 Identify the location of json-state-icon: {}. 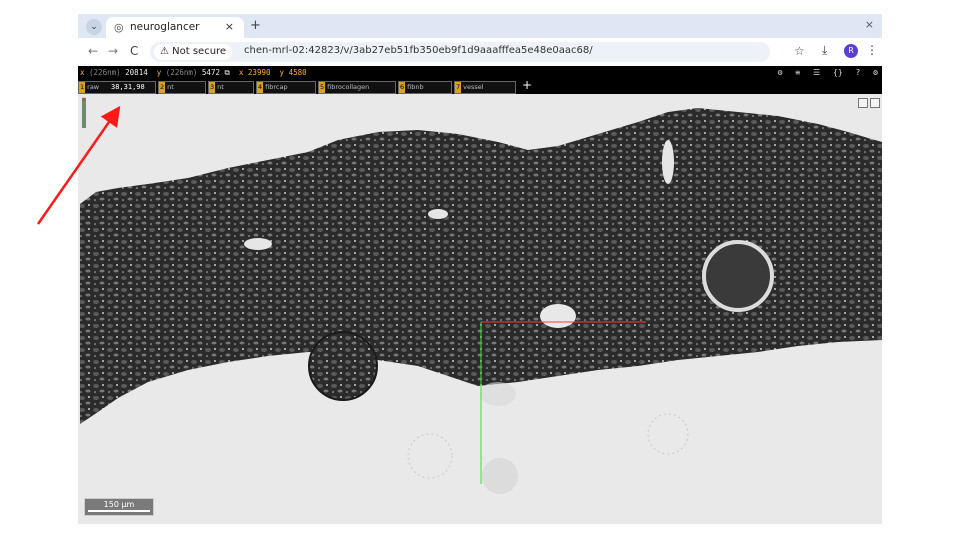
(838, 72).